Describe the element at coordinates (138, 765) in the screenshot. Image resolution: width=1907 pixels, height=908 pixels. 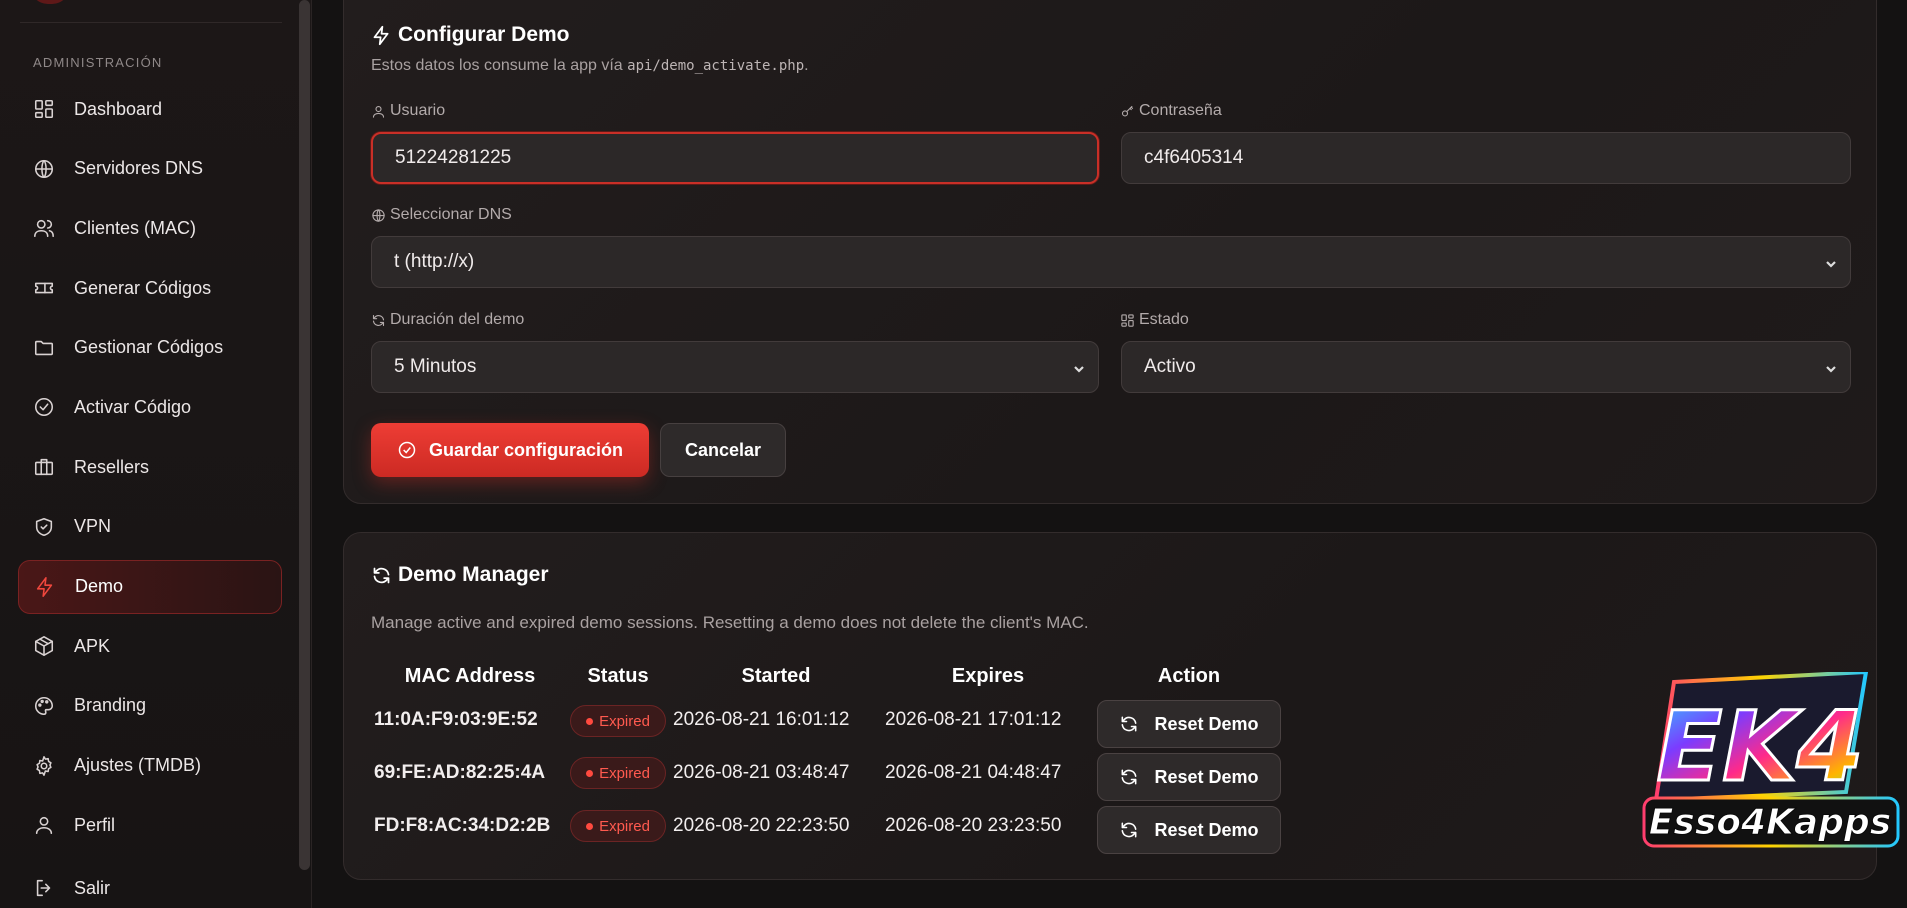
I see `sidebar-item-label: Ajustes (TMDB)` at that location.